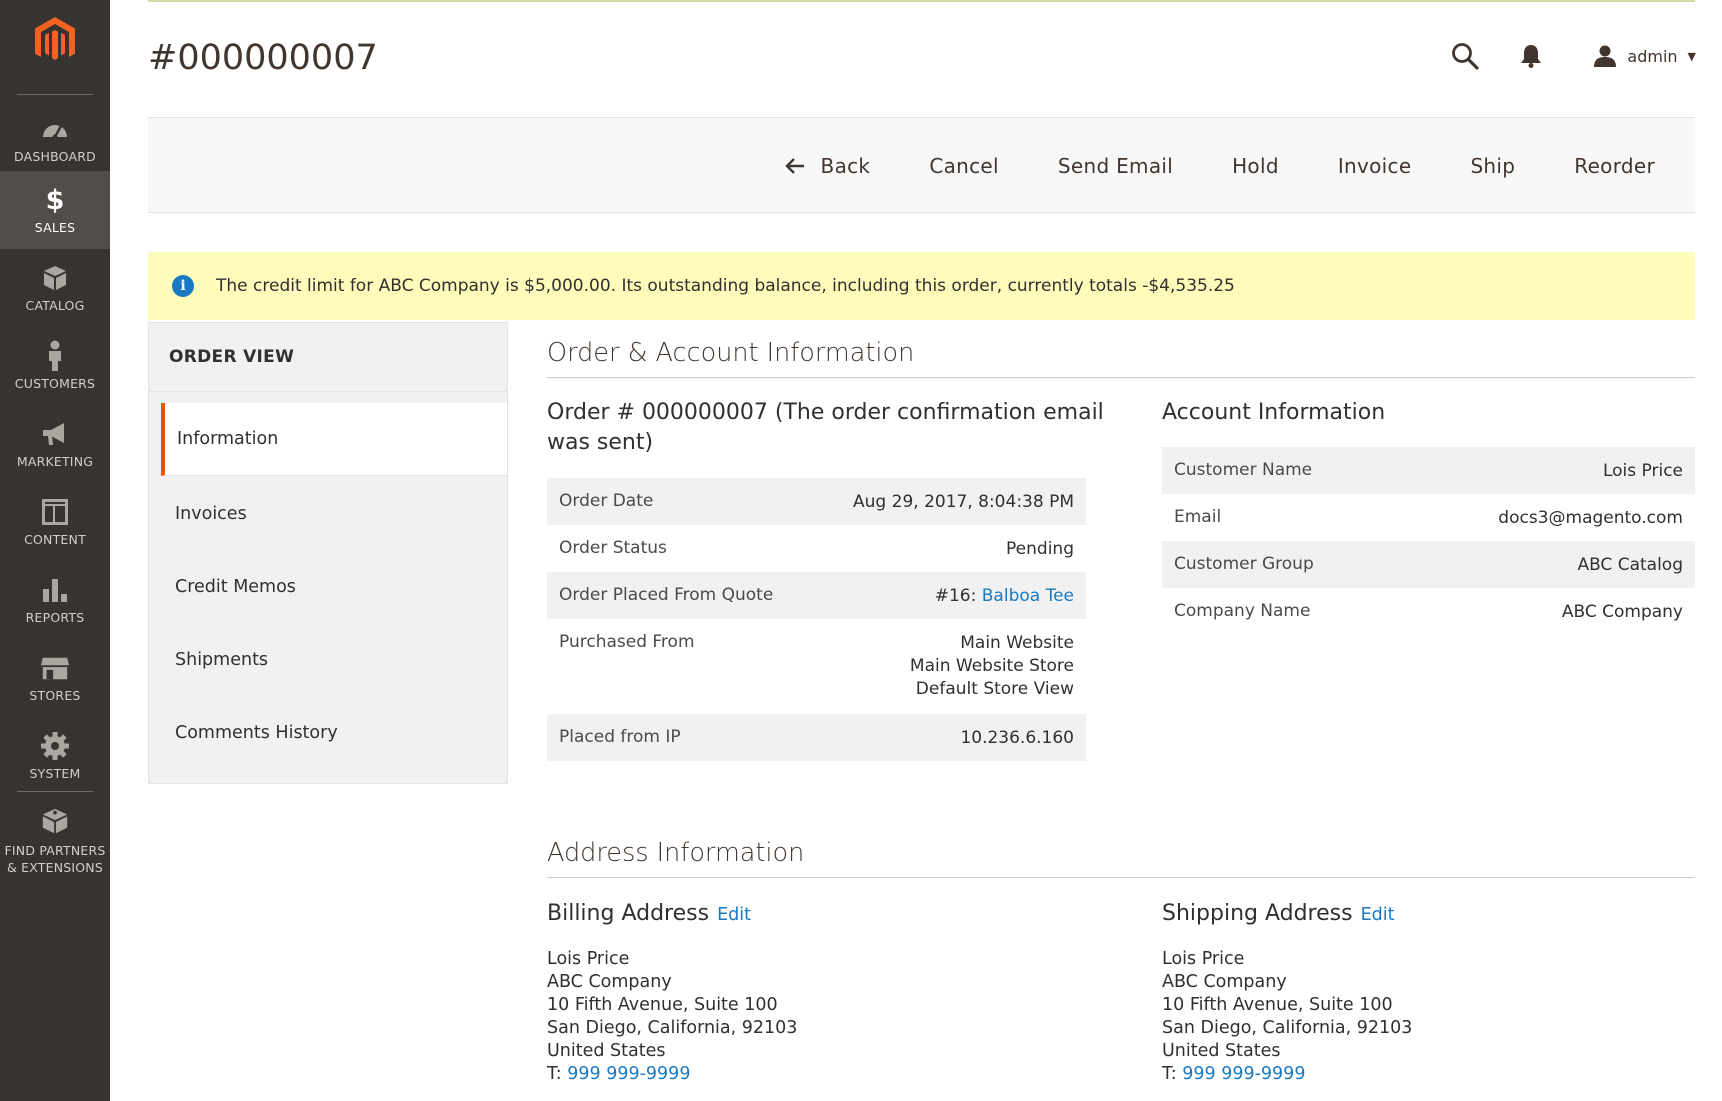  What do you see at coordinates (183, 286) in the screenshot?
I see `info-icon: i` at bounding box center [183, 286].